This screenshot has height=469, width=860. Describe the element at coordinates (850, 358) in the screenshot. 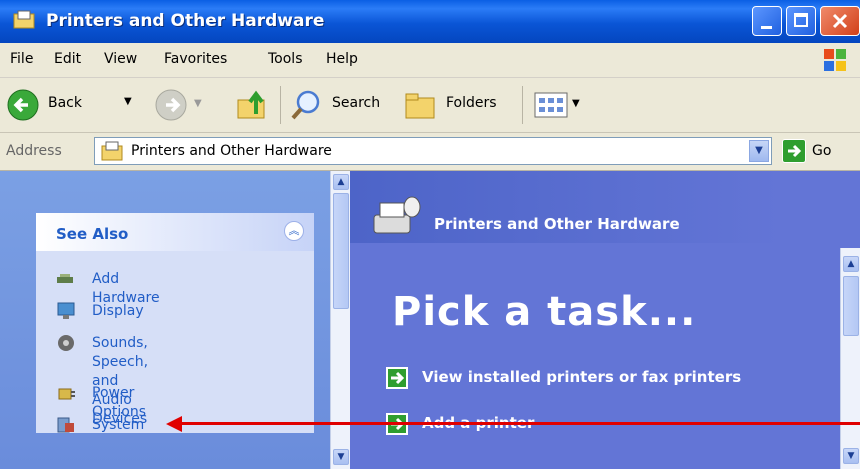

I see `content-scrollbar: ▲ ▼` at that location.